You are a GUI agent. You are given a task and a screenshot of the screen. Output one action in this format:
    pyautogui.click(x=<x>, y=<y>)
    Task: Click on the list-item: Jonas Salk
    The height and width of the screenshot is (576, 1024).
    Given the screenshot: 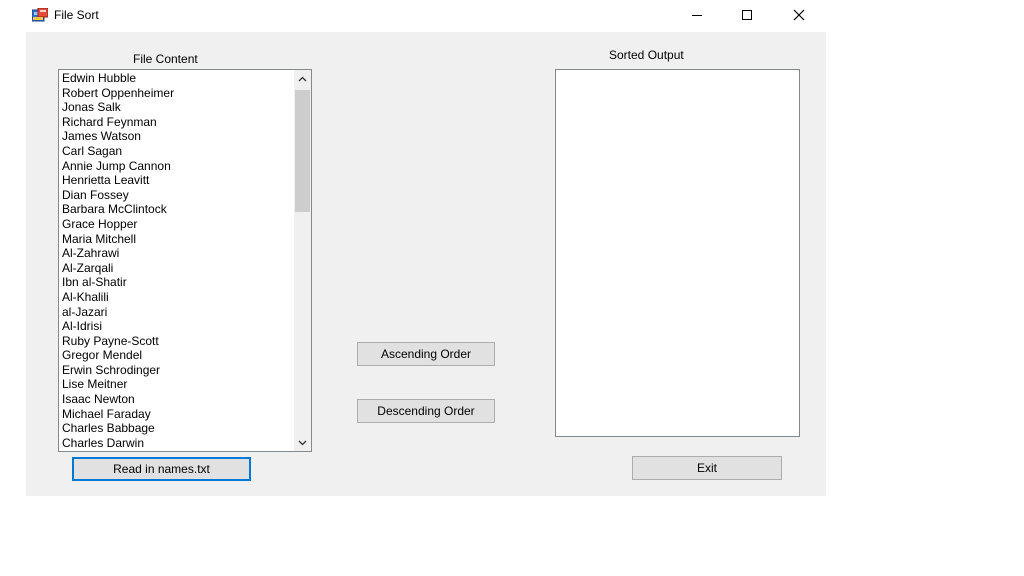 What is the action you would take?
    pyautogui.click(x=176, y=107)
    